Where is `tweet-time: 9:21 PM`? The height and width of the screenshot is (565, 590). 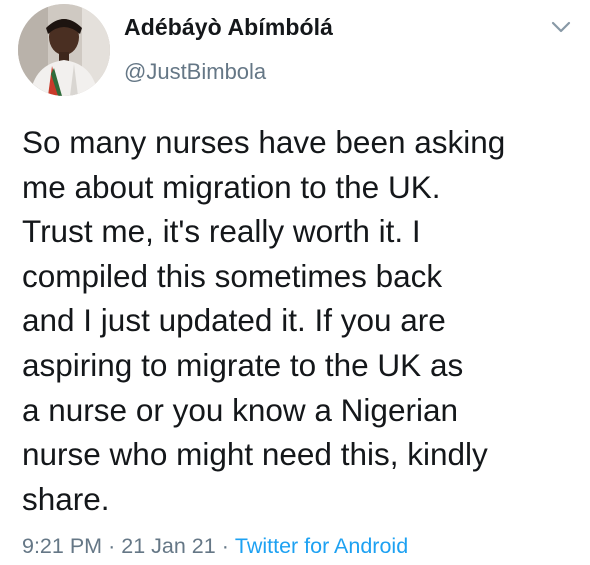
tweet-time: 9:21 PM is located at coordinates (62, 546).